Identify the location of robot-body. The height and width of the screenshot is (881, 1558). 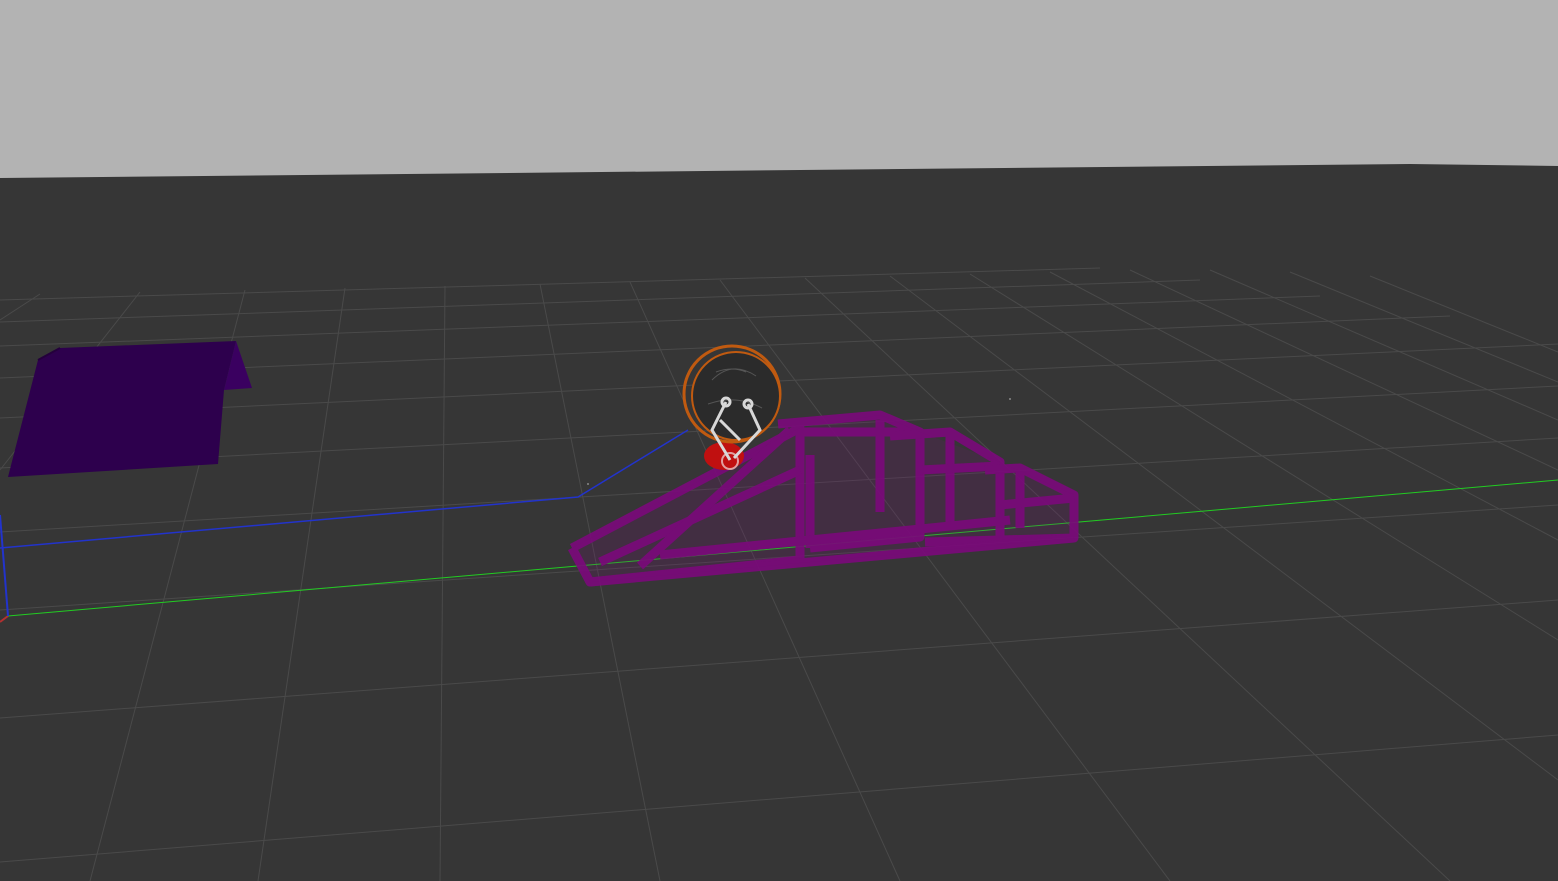
(736, 396).